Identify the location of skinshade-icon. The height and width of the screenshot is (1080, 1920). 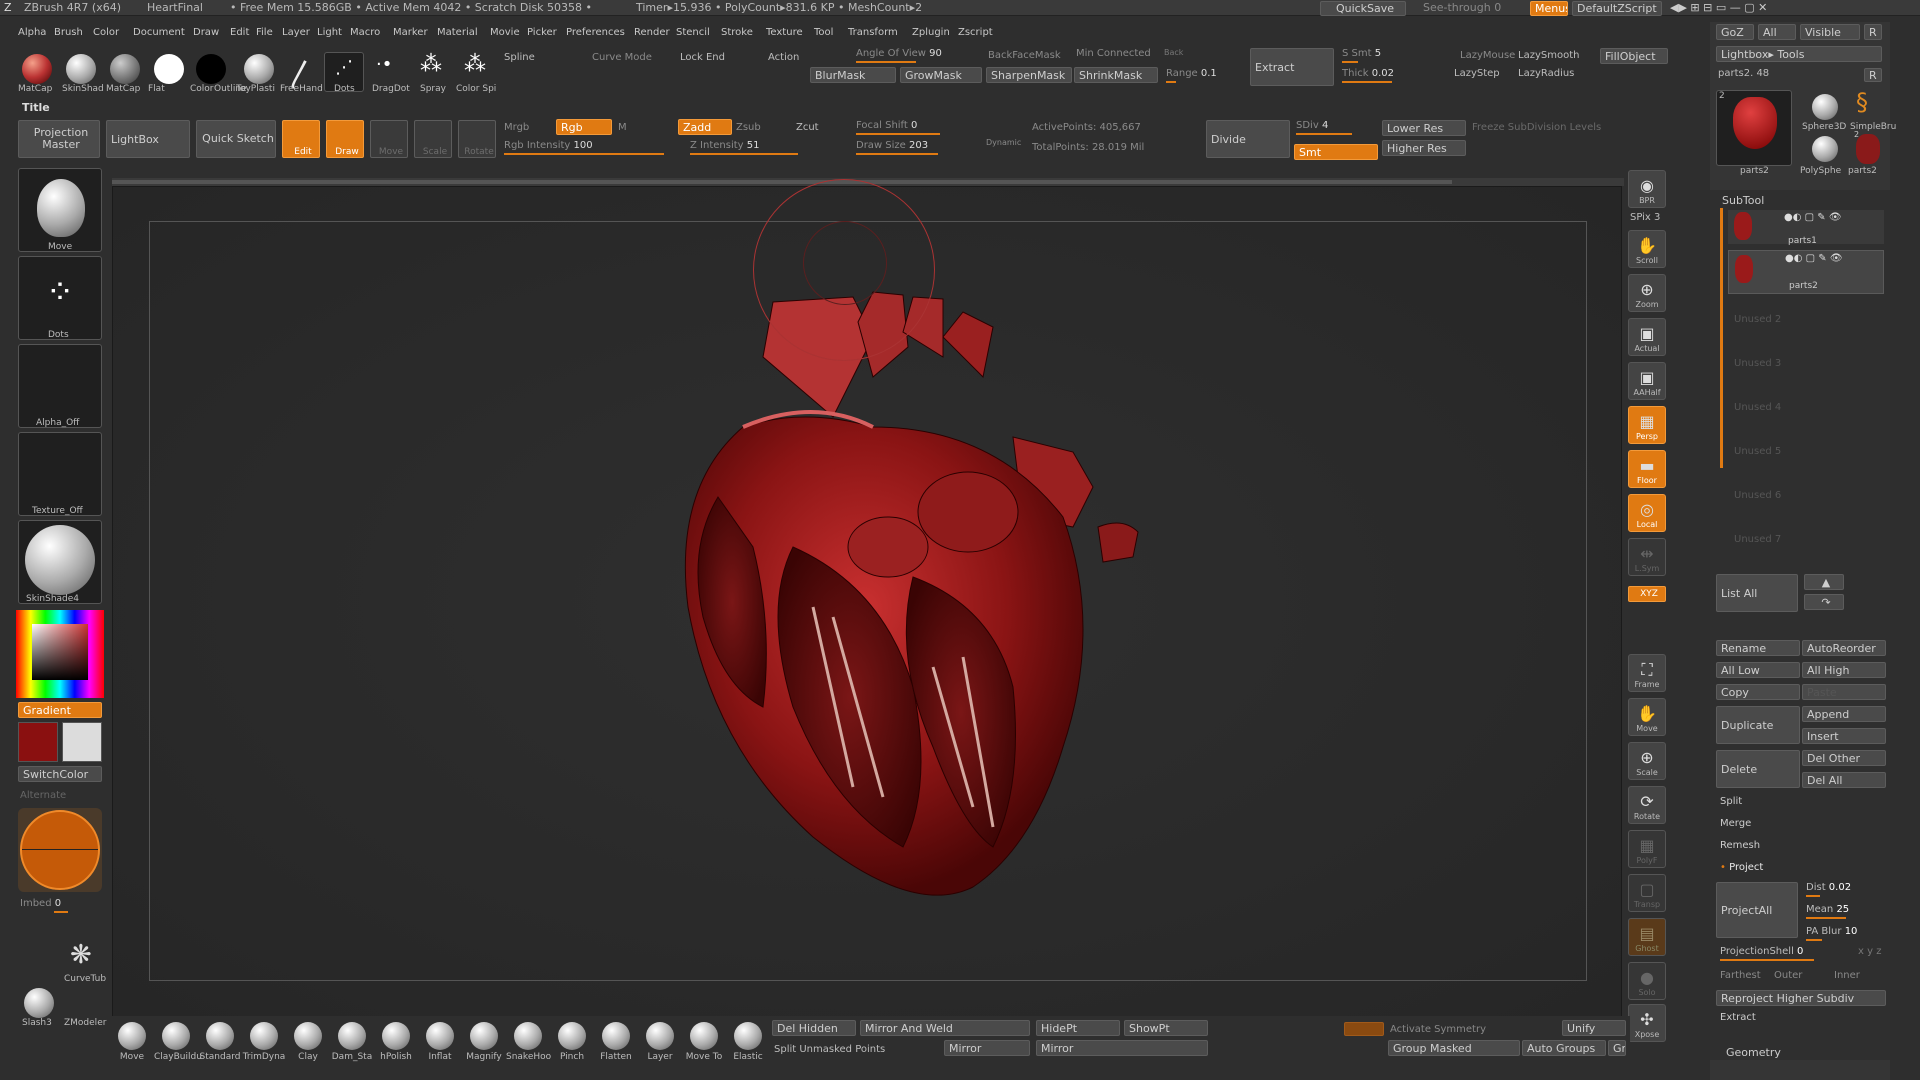
(81, 69).